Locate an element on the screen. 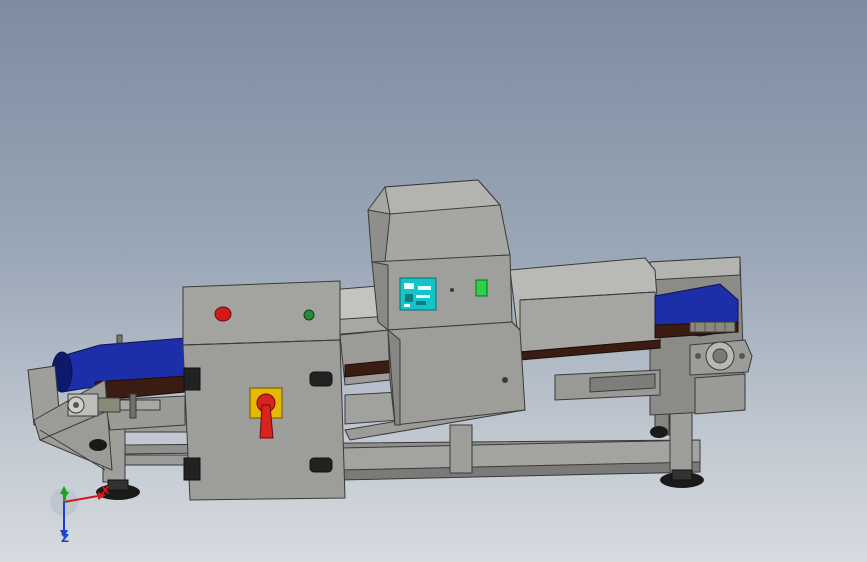 This screenshot has width=867, height=562. cabinet-hinge-bottom is located at coordinates (192, 469).